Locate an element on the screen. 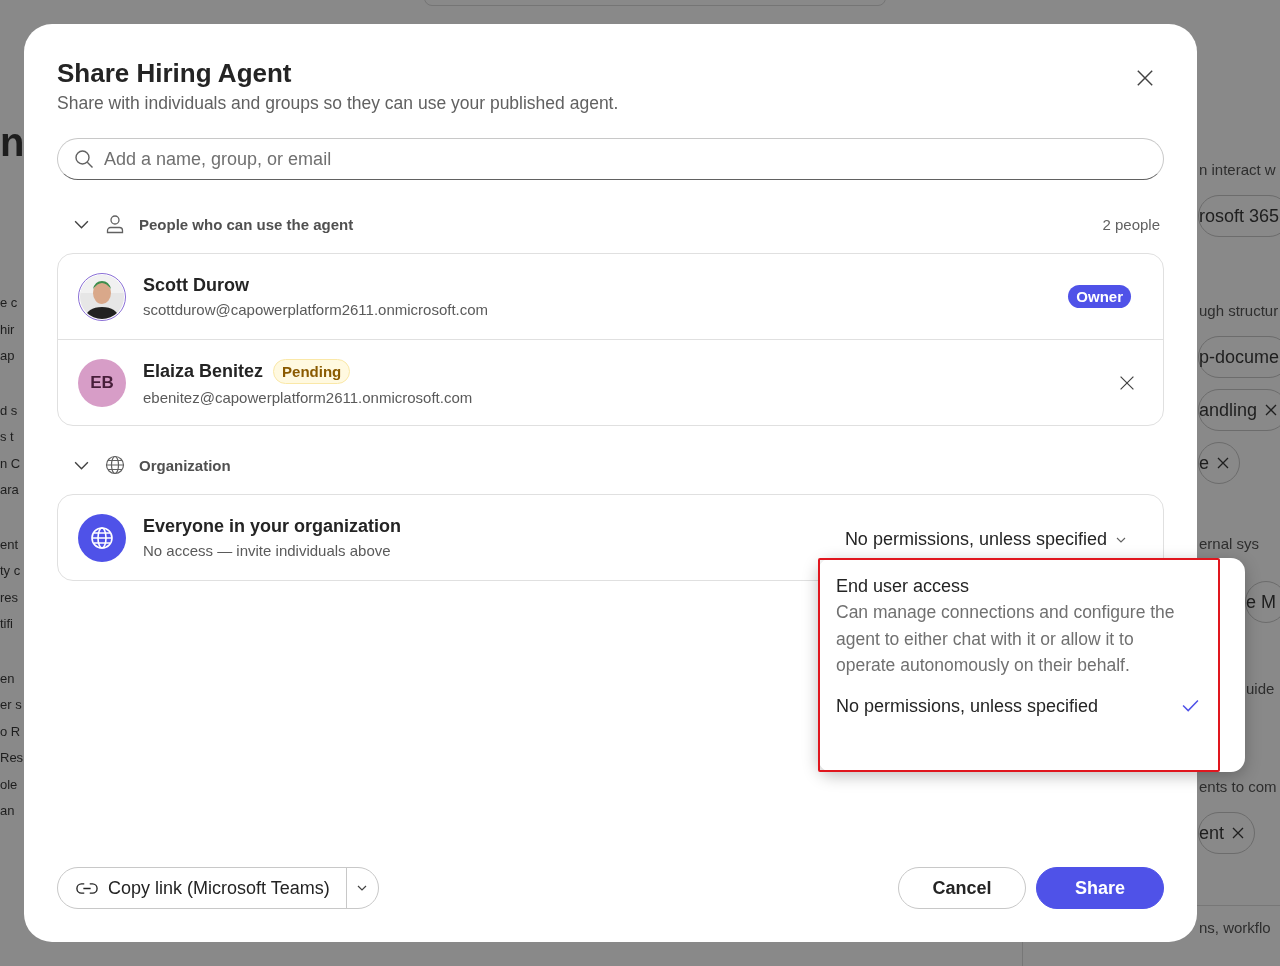  status-badge: Pending is located at coordinates (312, 371).